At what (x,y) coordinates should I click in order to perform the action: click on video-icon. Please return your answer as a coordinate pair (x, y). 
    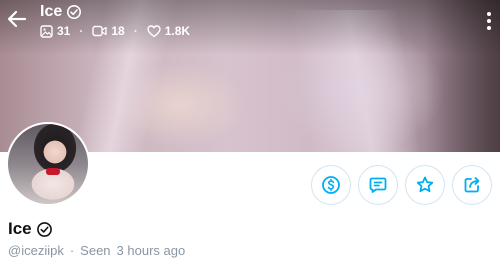
    Looking at the image, I should click on (100, 31).